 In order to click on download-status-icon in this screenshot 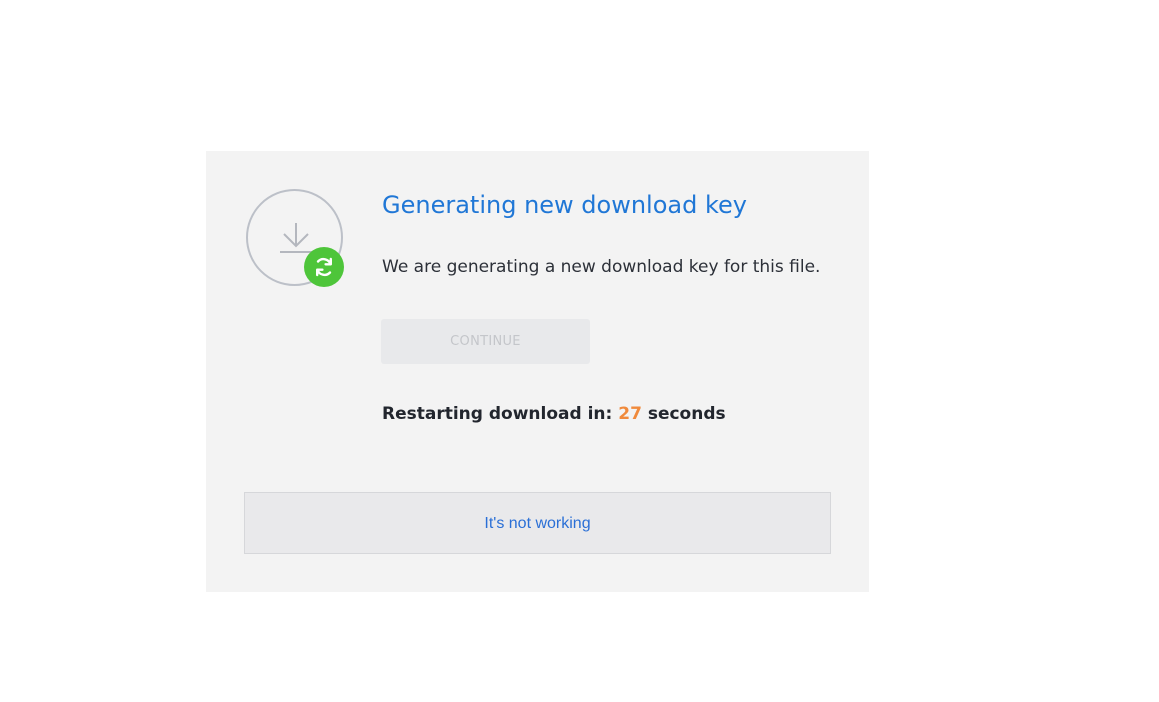, I will do `click(296, 239)`.